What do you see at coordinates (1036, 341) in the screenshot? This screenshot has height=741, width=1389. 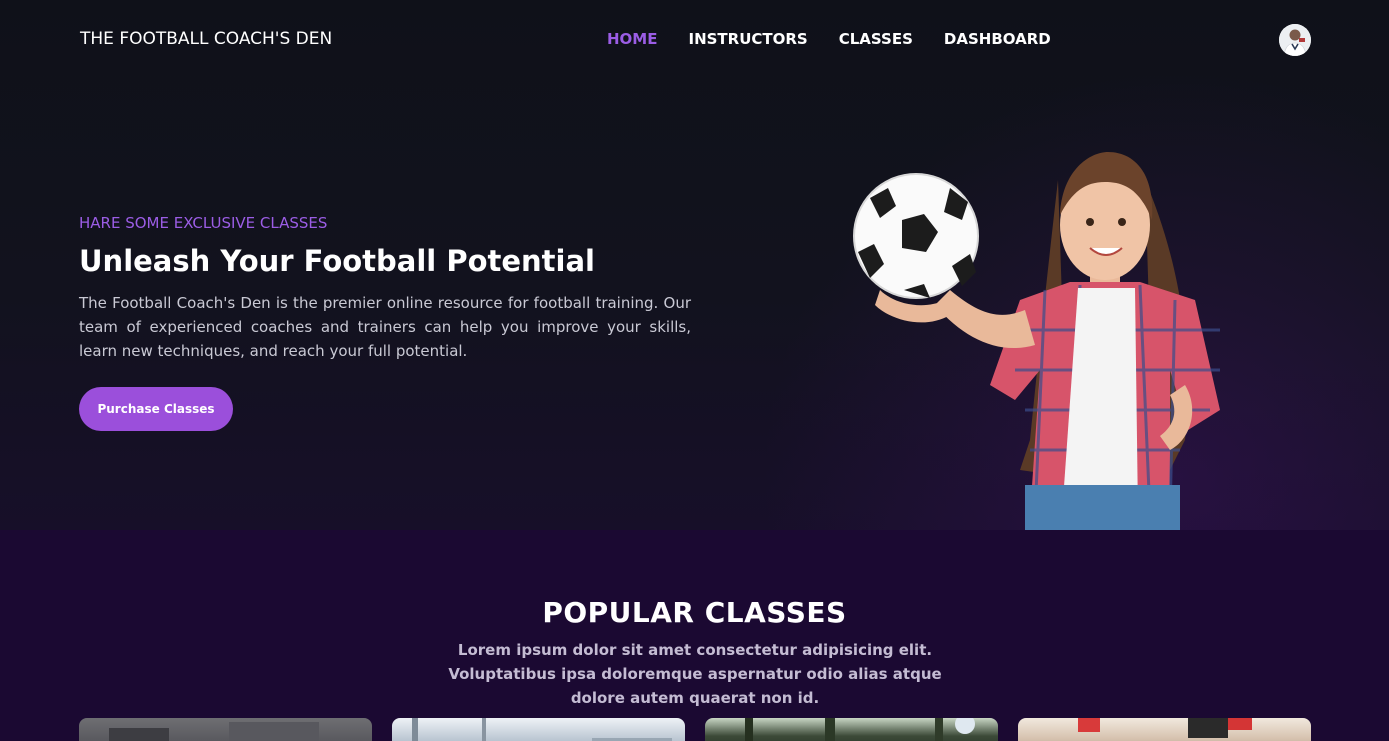 I see `girl-with-soccer-ball-image` at bounding box center [1036, 341].